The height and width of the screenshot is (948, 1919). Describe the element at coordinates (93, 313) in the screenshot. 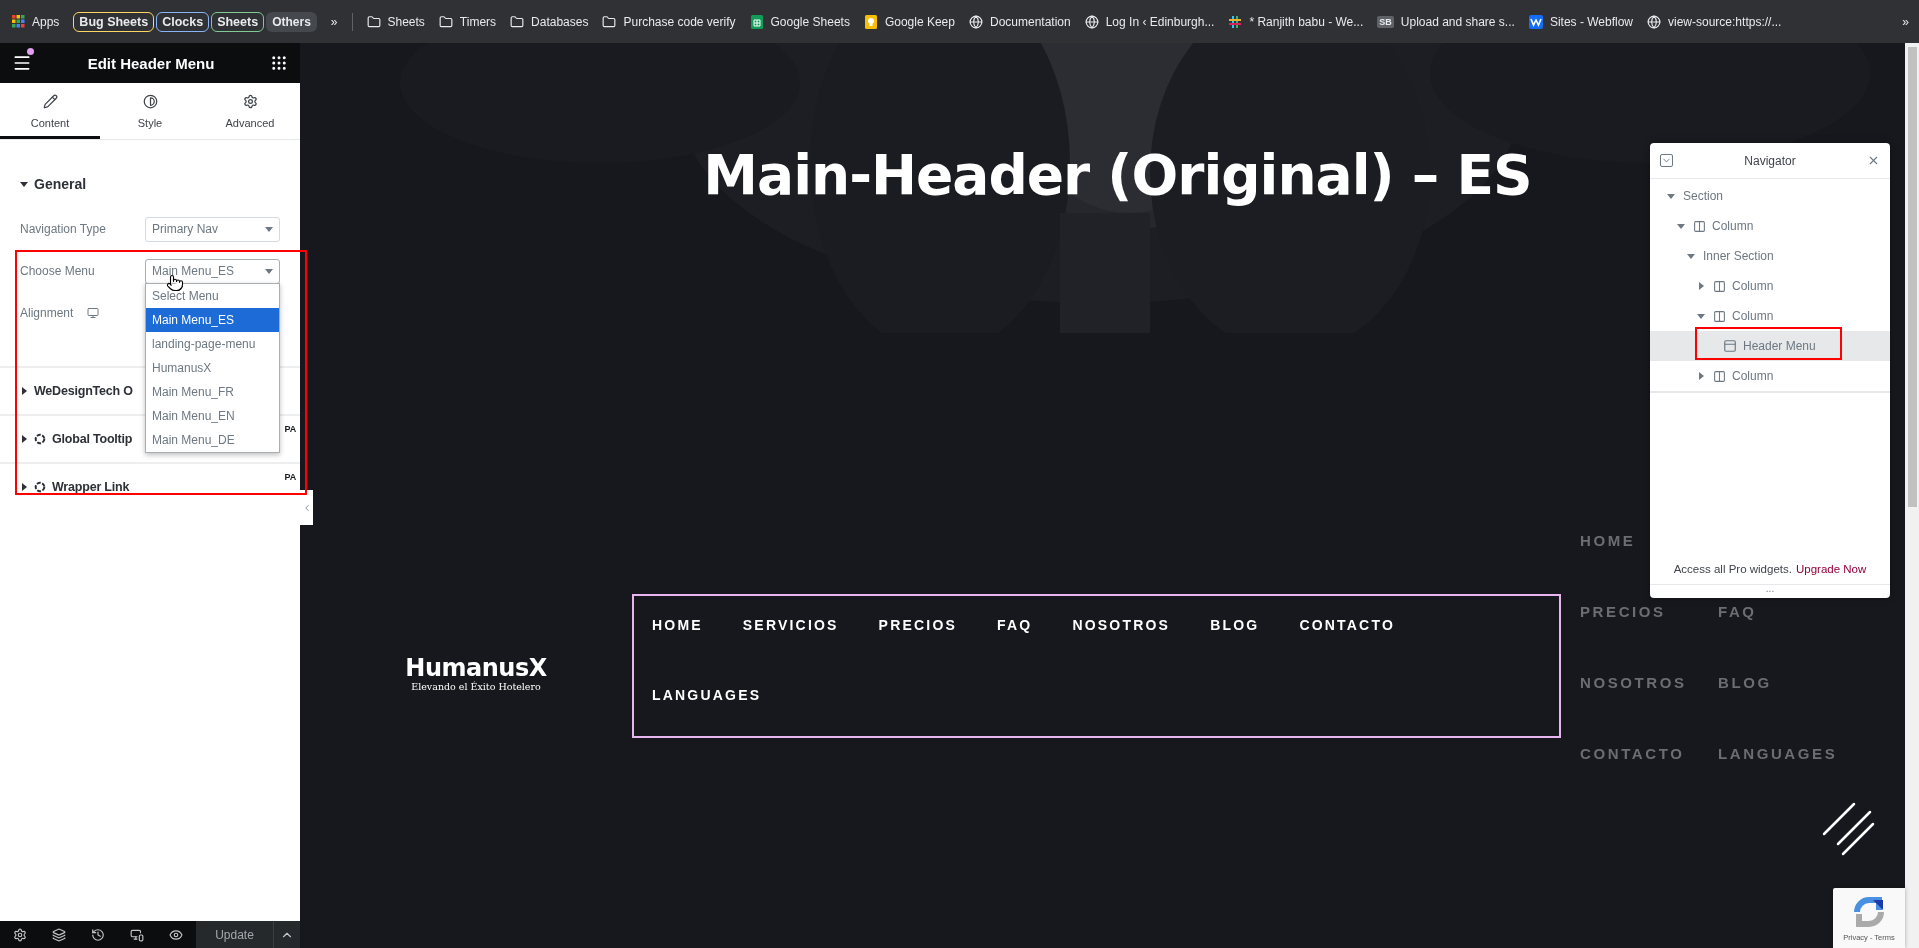

I see `monitor-icon` at that location.